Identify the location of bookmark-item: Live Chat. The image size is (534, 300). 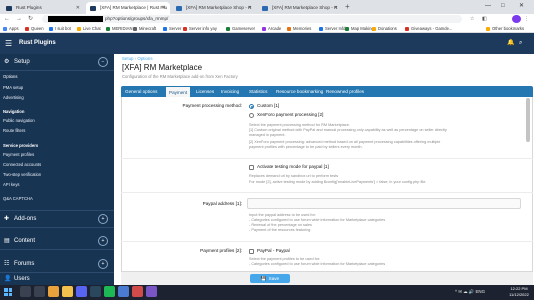
(89, 28).